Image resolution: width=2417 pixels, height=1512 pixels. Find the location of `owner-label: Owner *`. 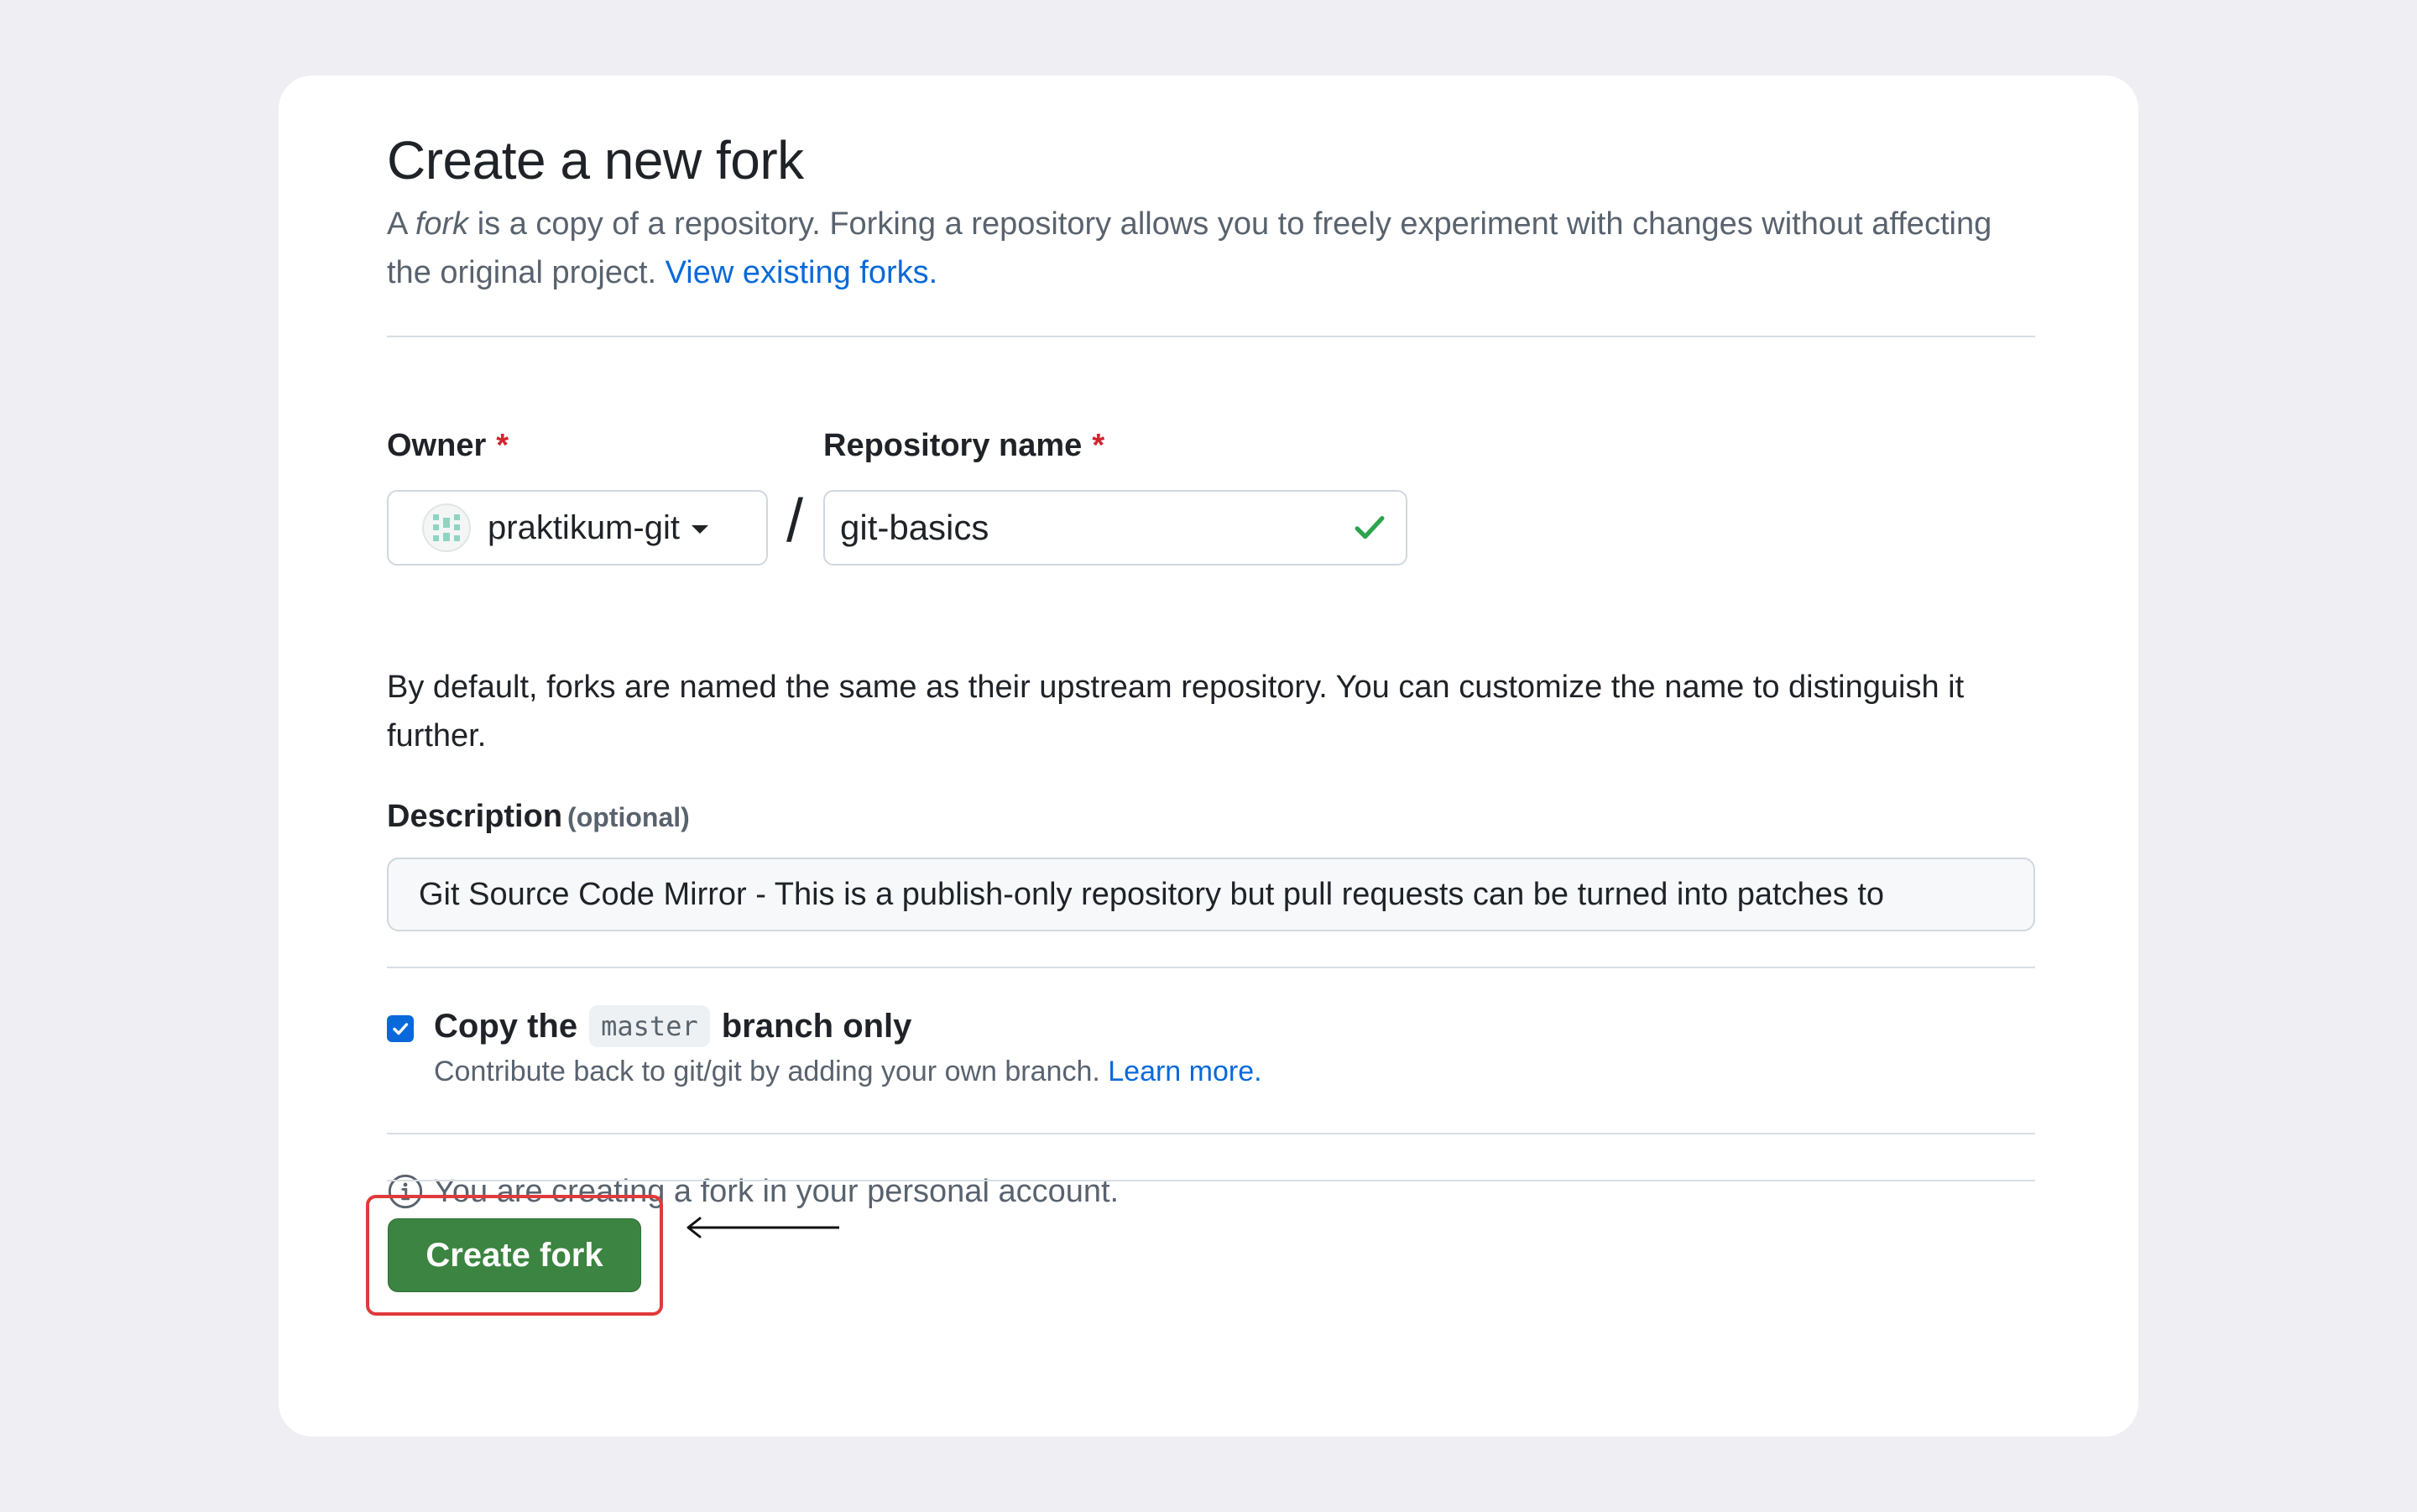

owner-label: Owner * is located at coordinates (448, 446).